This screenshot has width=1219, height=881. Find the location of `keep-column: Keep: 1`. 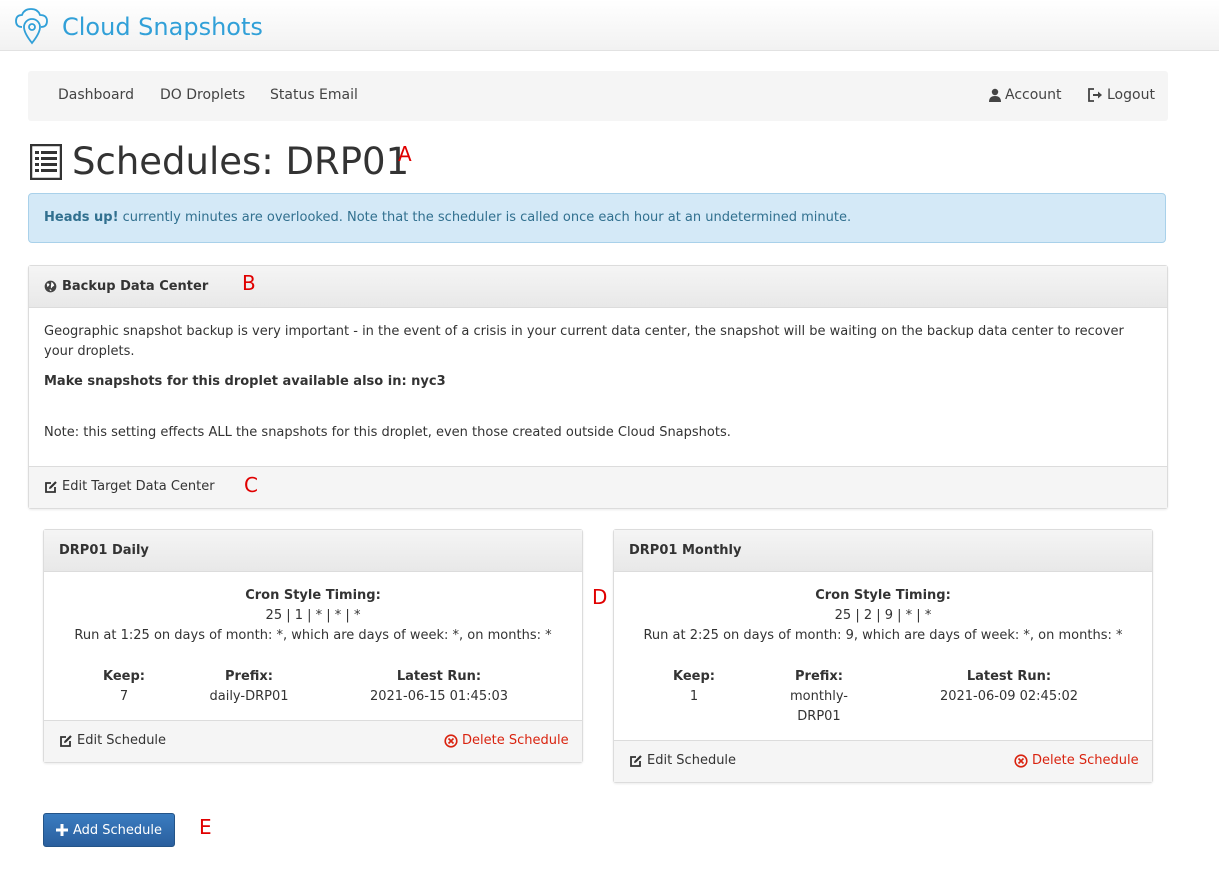

keep-column: Keep: 1 is located at coordinates (694, 687).